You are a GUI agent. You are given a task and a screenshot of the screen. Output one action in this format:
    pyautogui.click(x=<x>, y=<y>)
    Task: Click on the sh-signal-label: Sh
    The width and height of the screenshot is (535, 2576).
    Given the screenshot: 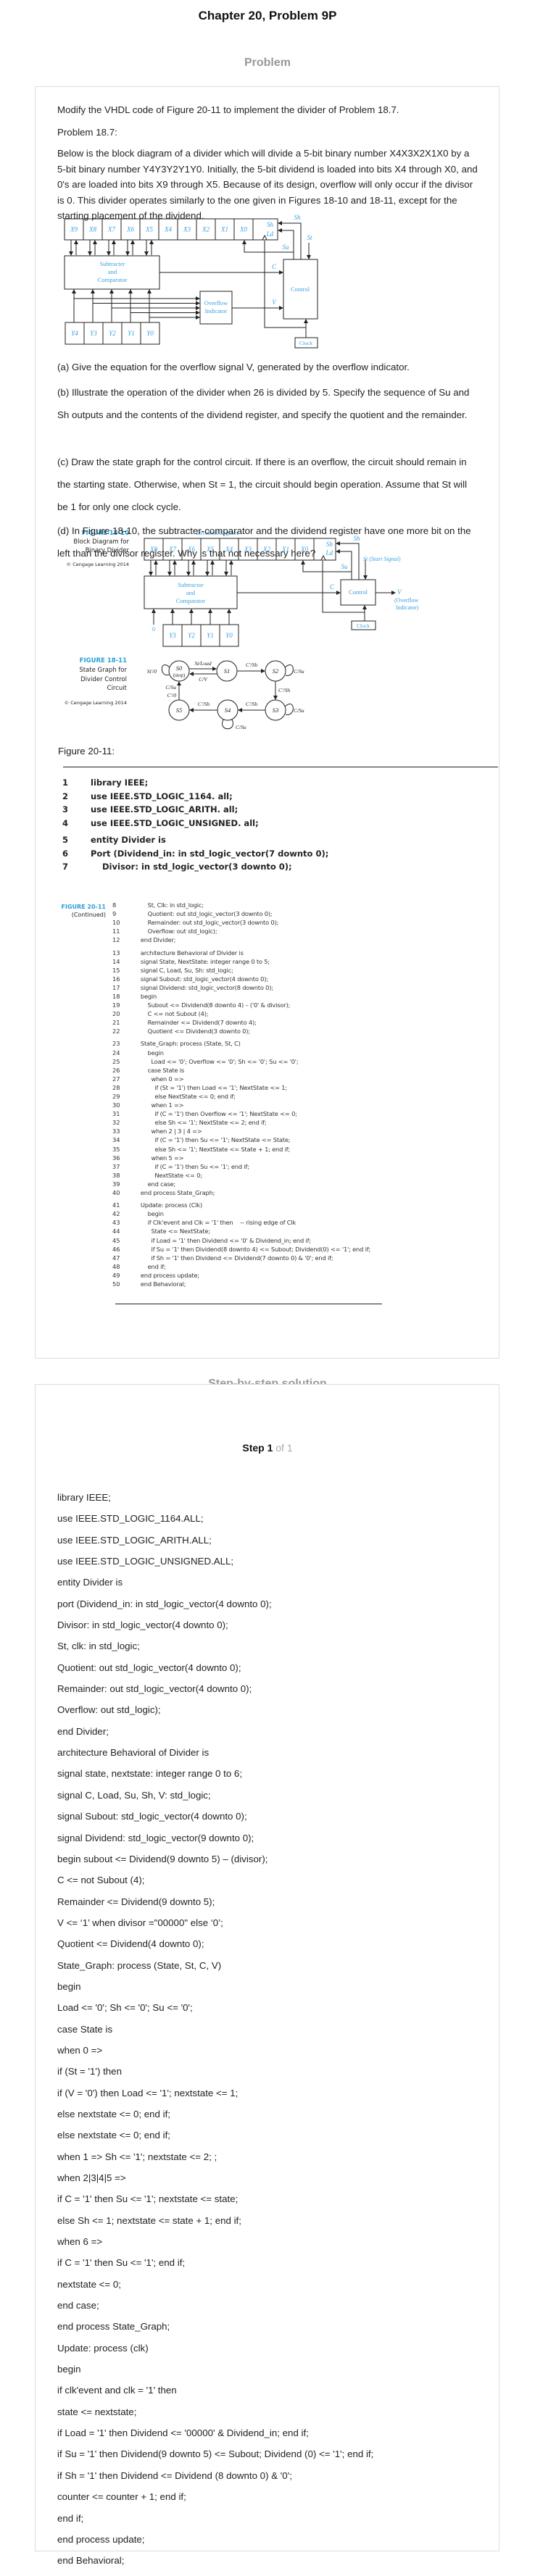 What is the action you would take?
    pyautogui.click(x=298, y=217)
    